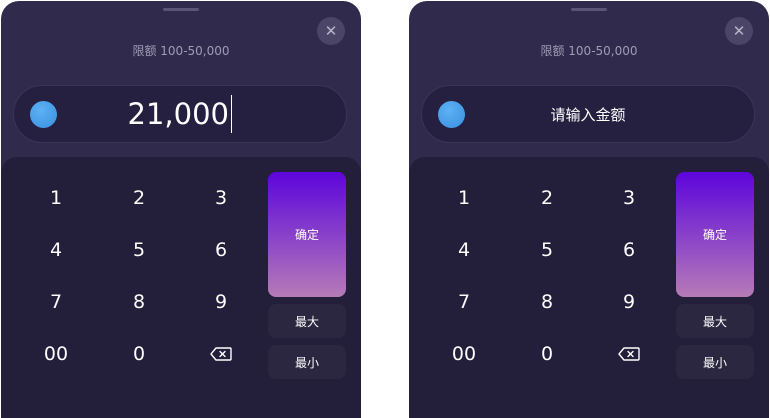 This screenshot has width=770, height=418. I want to click on amount-display: 21,000, so click(180, 114).